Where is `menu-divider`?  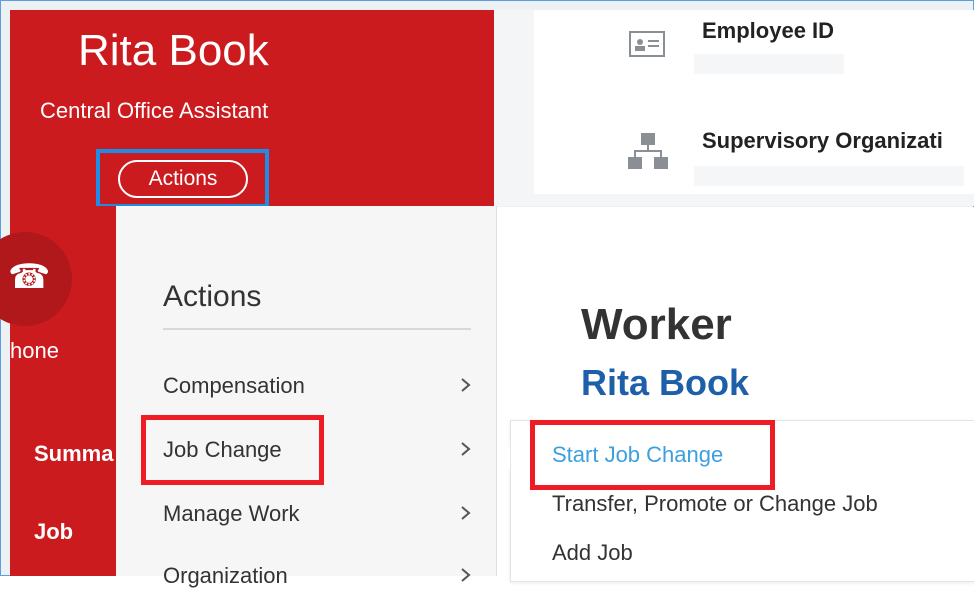
menu-divider is located at coordinates (317, 329).